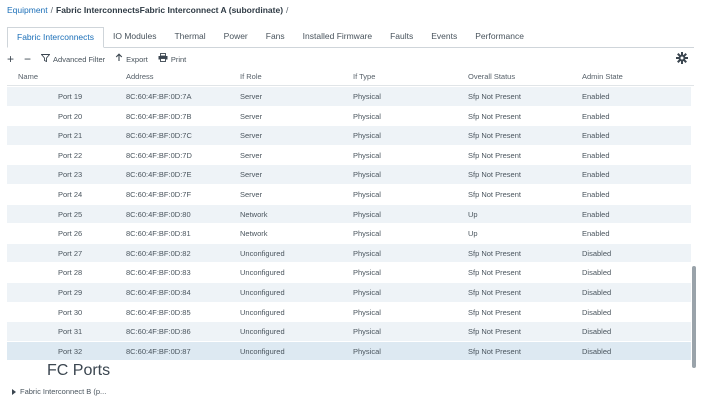 This screenshot has height=404, width=701. Describe the element at coordinates (70, 332) in the screenshot. I see `port-name-cell: Port 31` at that location.